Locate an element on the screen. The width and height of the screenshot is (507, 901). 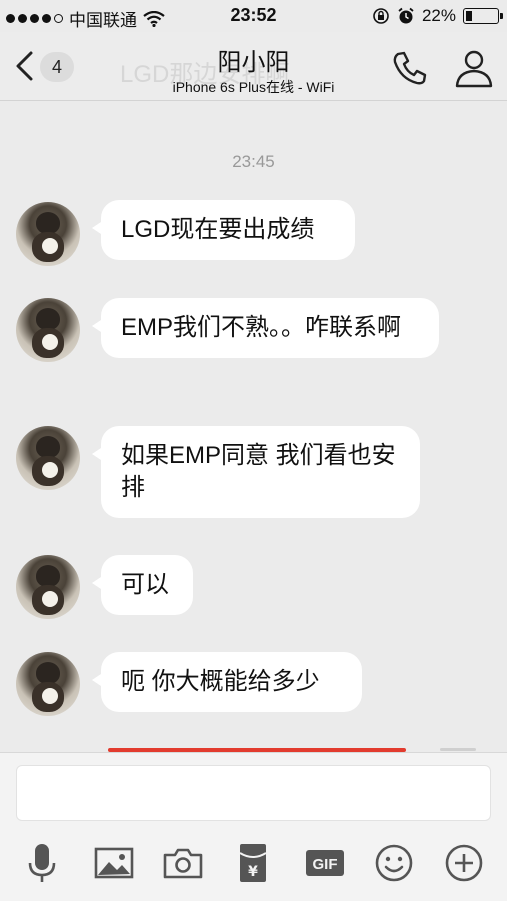
message-bubble: EMP我们不熟。。咋联系啊 is located at coordinates (265, 328).